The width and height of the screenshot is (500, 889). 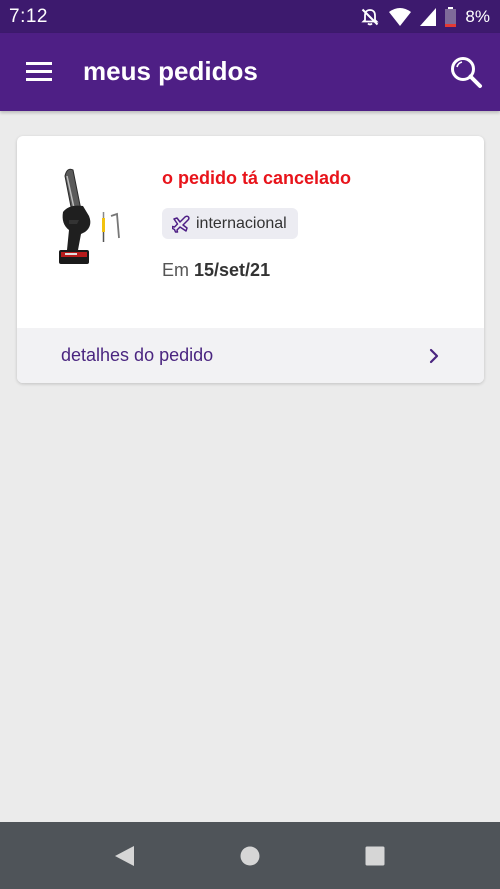 I want to click on date-value: 15/set/21, so click(x=232, y=270).